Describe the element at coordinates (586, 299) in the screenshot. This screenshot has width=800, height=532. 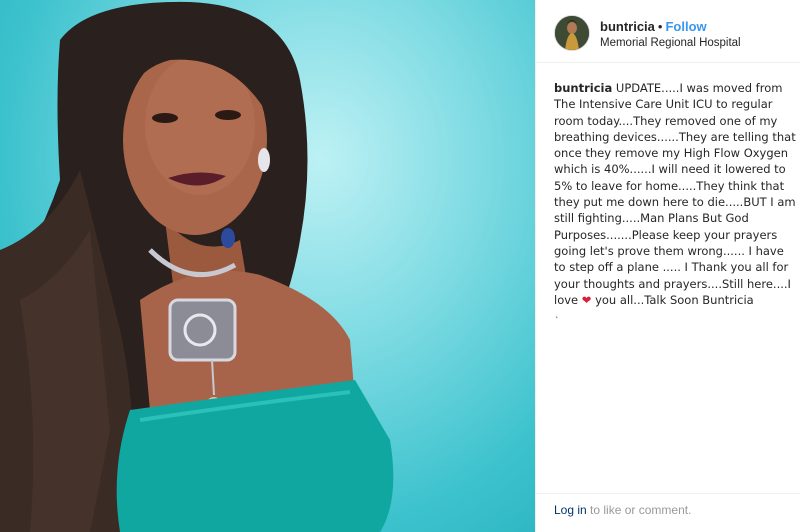
I see `heart-icon: ❤` at that location.